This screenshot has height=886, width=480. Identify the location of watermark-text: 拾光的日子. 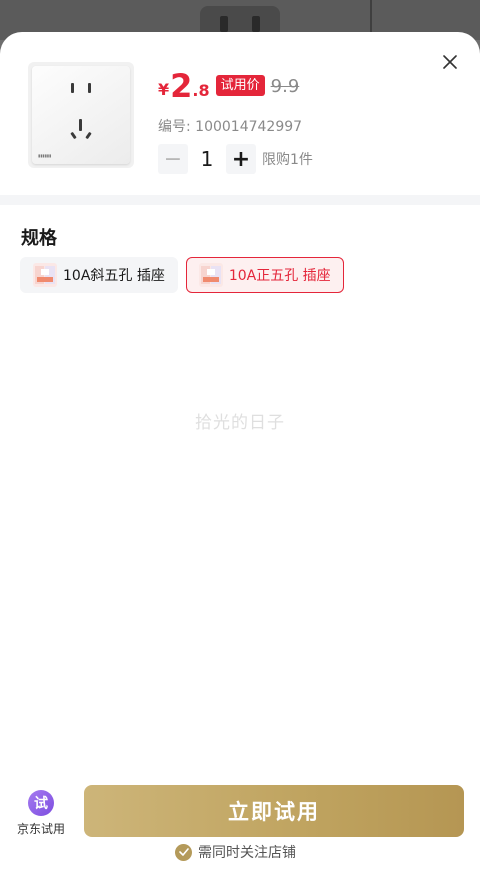
(240, 423).